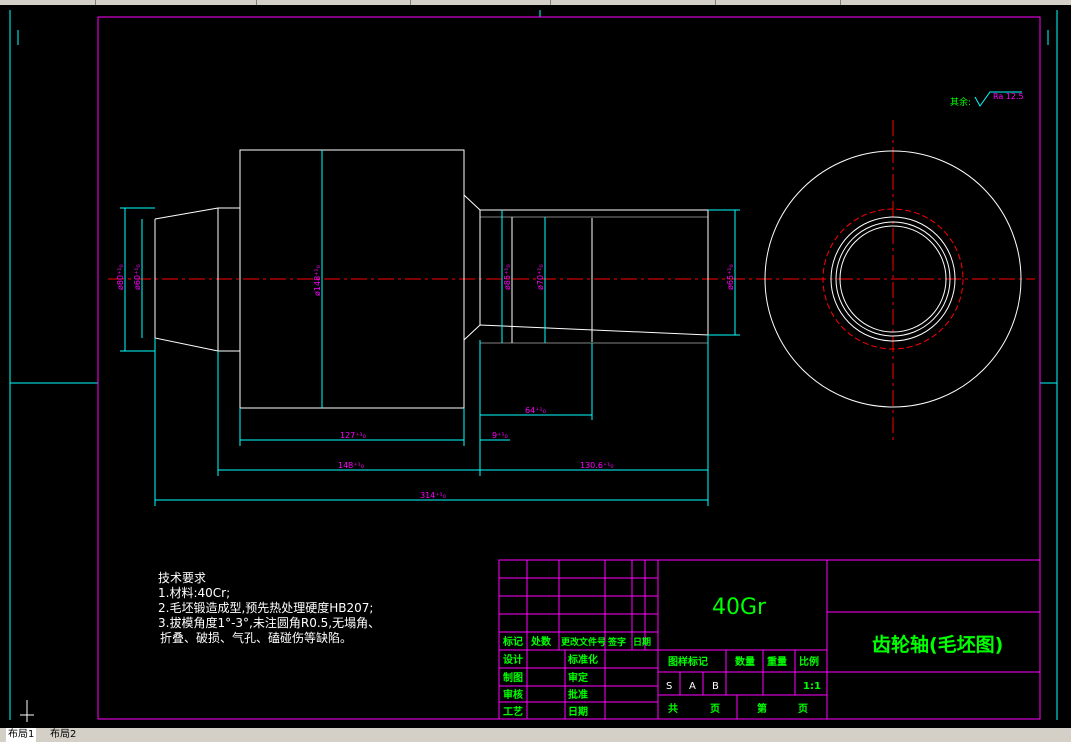 The width and height of the screenshot is (1071, 742). I want to click on tab-layout2: 布局2, so click(63, 735).